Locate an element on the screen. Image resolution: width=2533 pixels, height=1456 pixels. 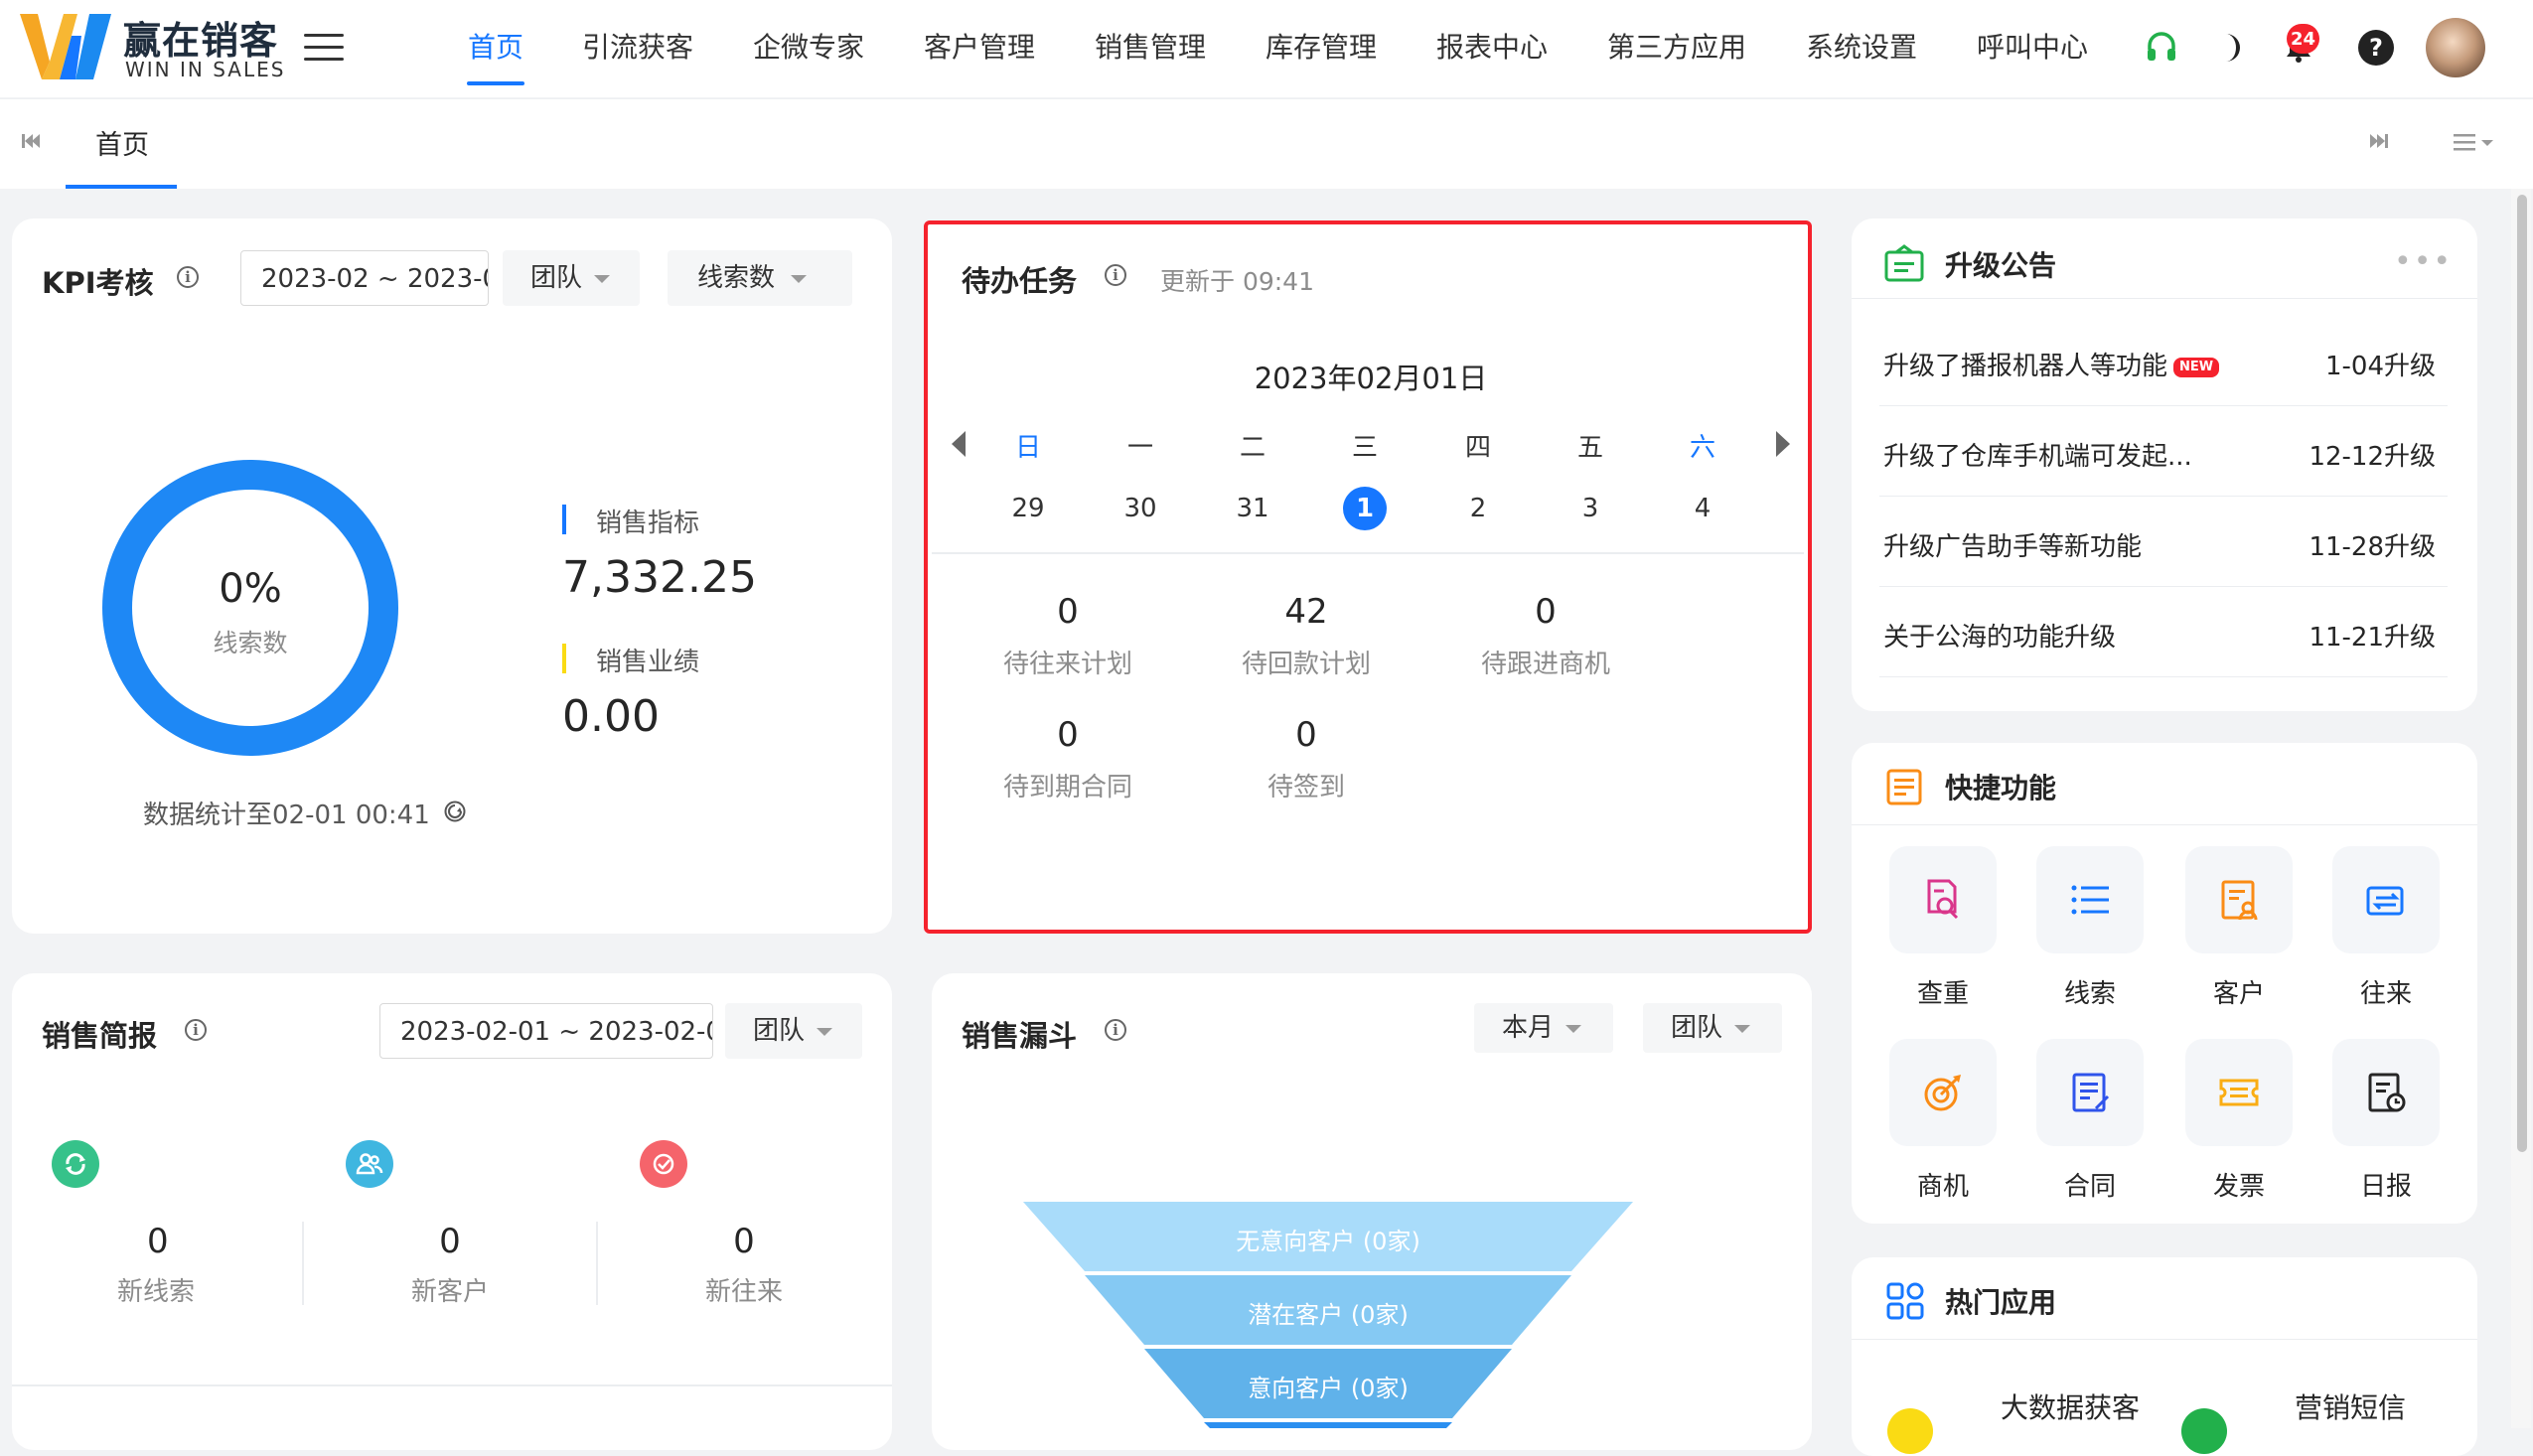
funnel-stage-next is located at coordinates (1328, 1425).